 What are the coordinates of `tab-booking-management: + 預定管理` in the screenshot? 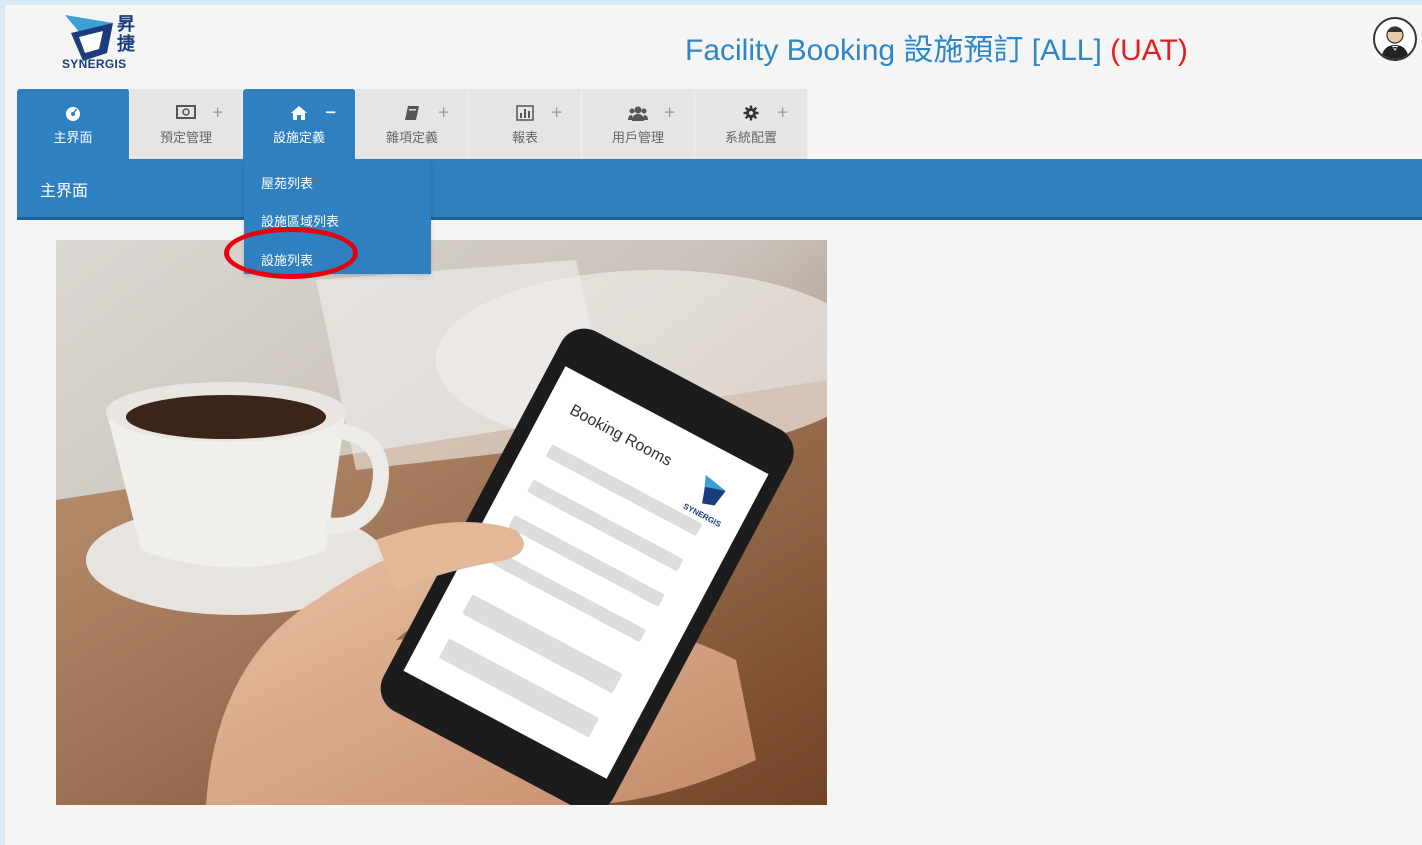 It's located at (186, 124).